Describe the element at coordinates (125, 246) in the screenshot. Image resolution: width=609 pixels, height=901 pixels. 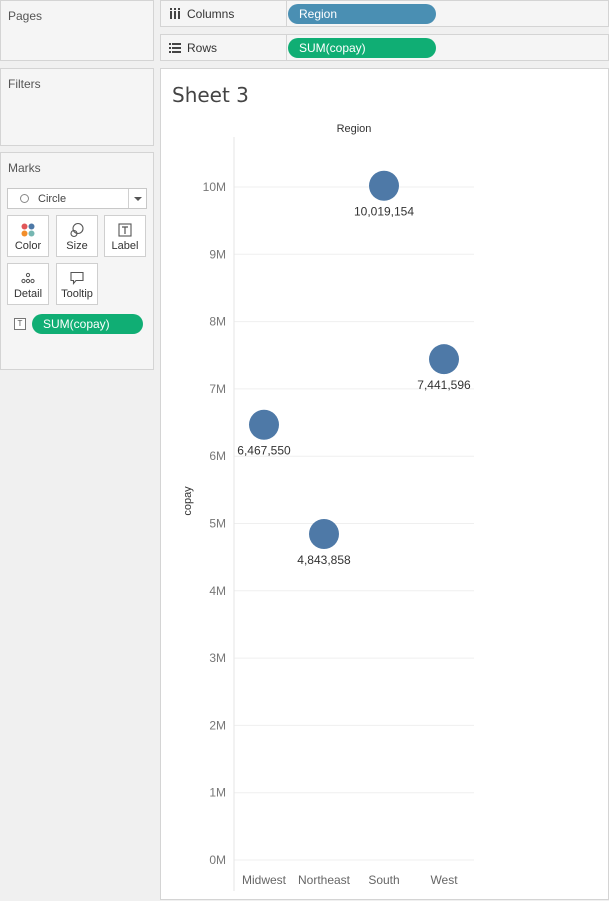
I see `label-label: Label` at that location.